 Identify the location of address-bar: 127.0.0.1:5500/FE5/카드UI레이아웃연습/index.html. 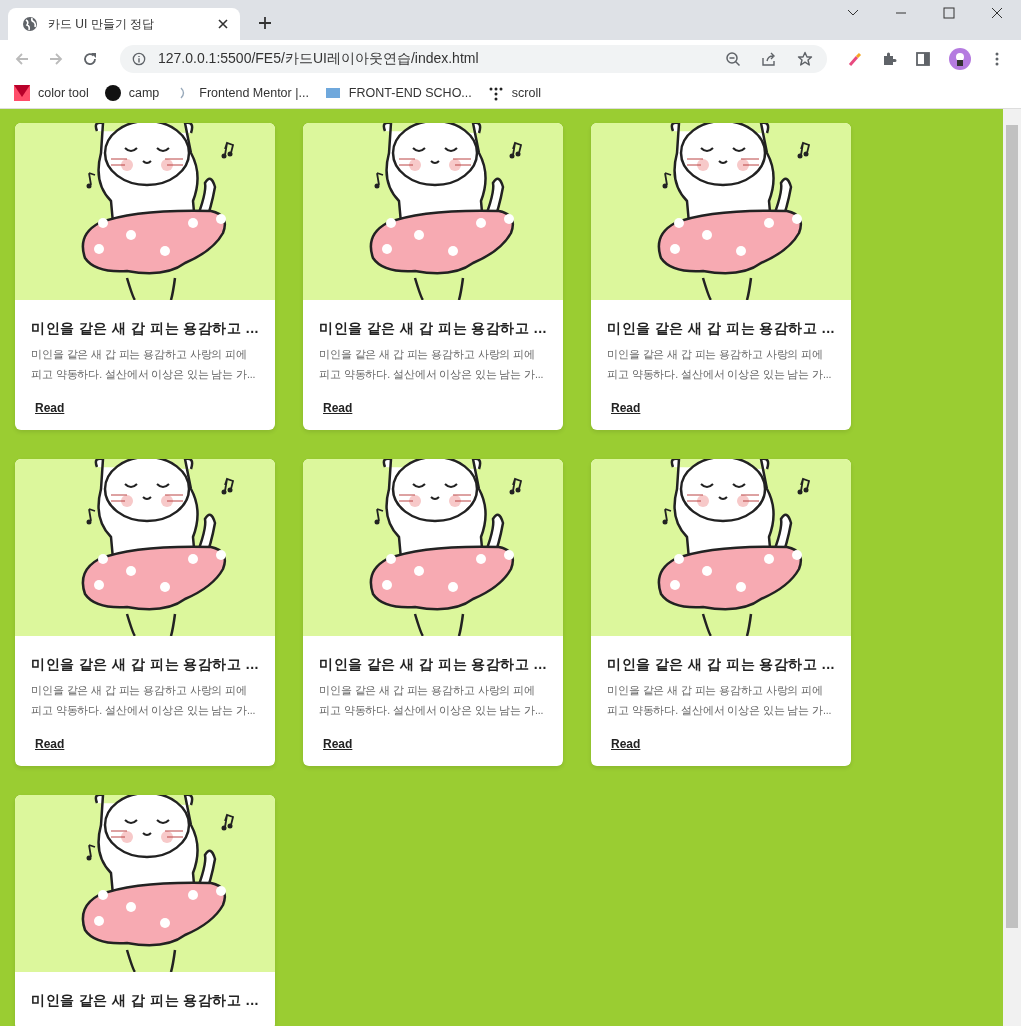
(473, 59).